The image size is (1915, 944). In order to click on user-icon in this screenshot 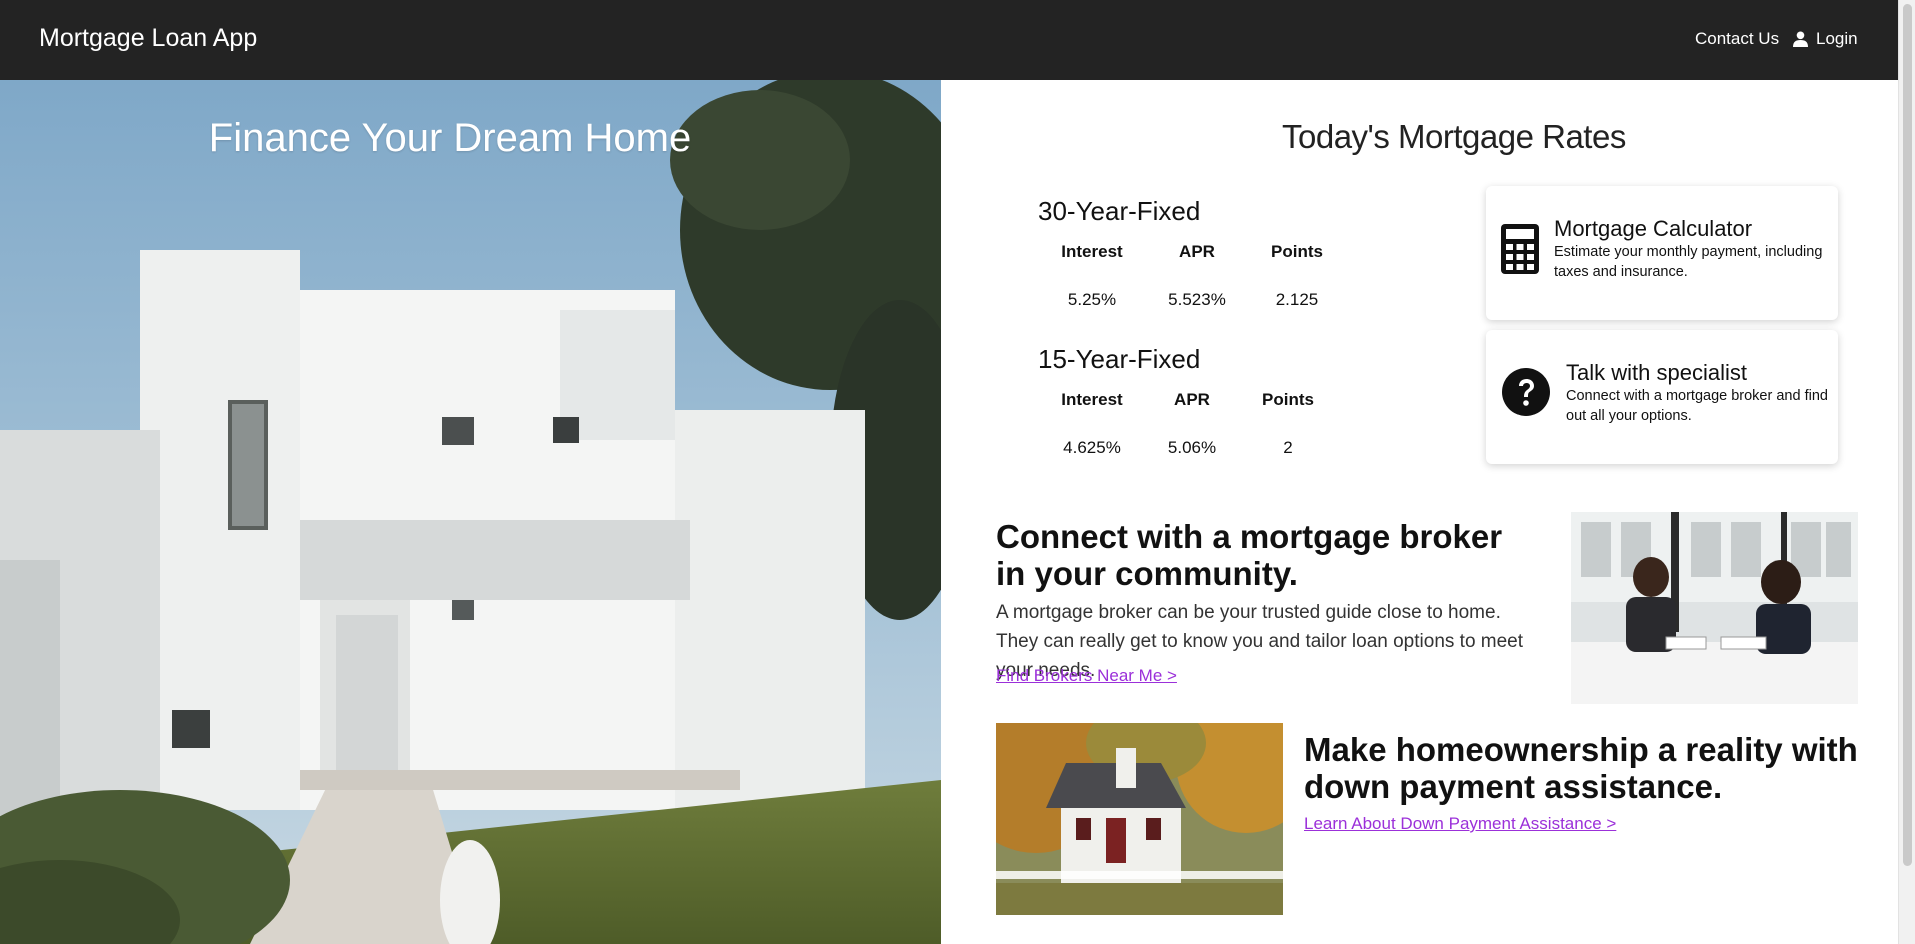, I will do `click(1800, 39)`.